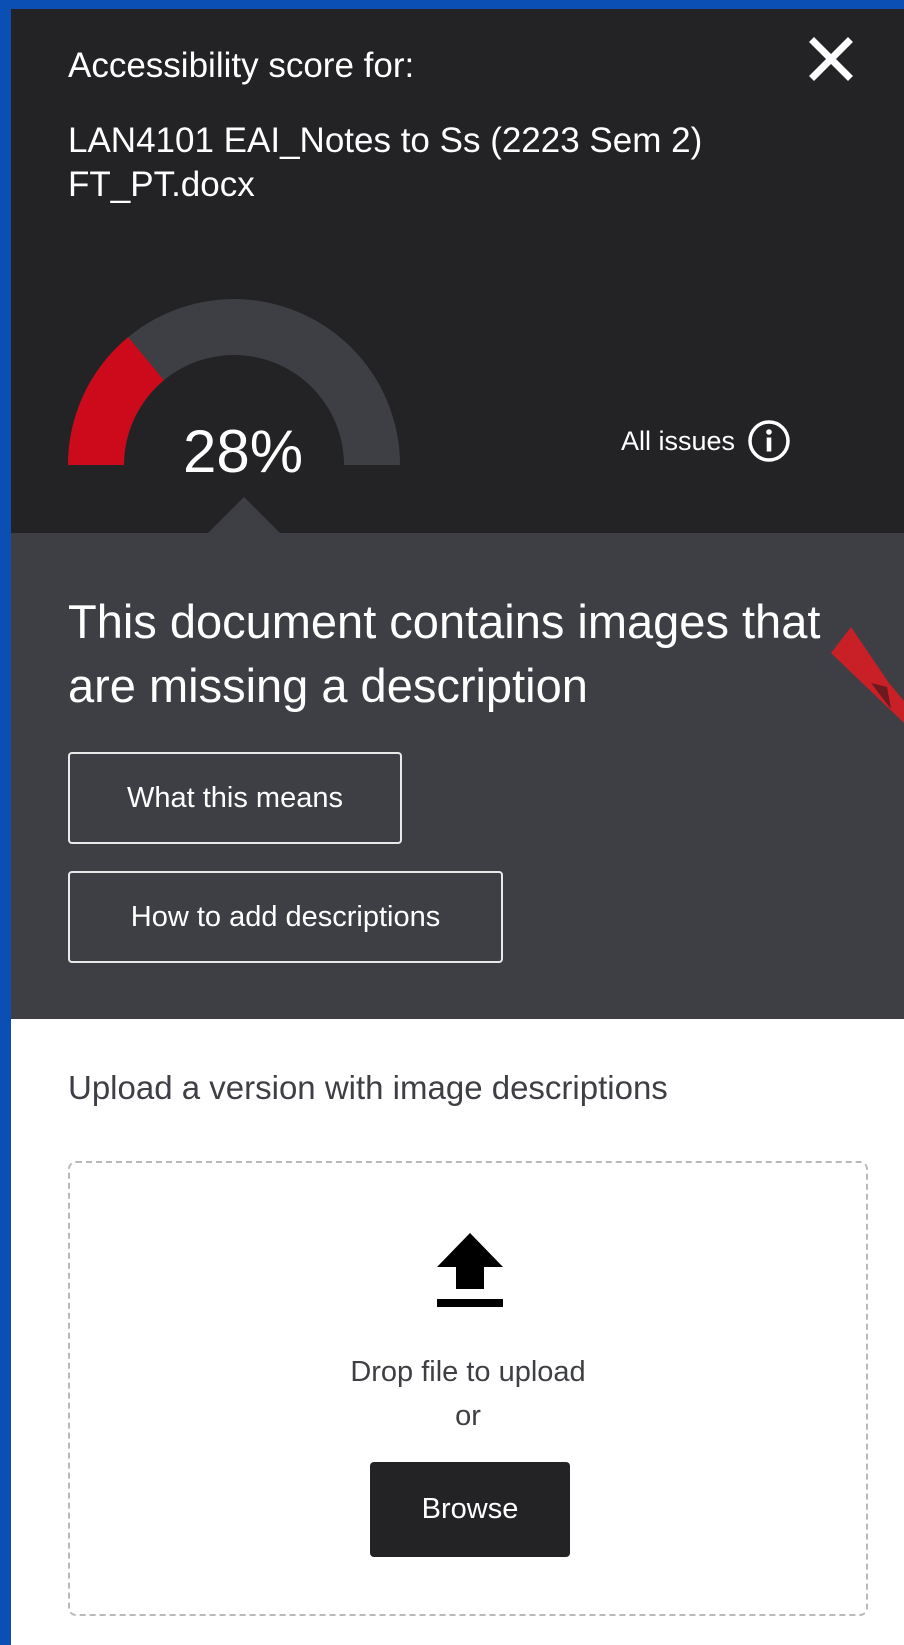 The width and height of the screenshot is (904, 1645). Describe the element at coordinates (248, 392) in the screenshot. I see `score-gauge: 28%` at that location.